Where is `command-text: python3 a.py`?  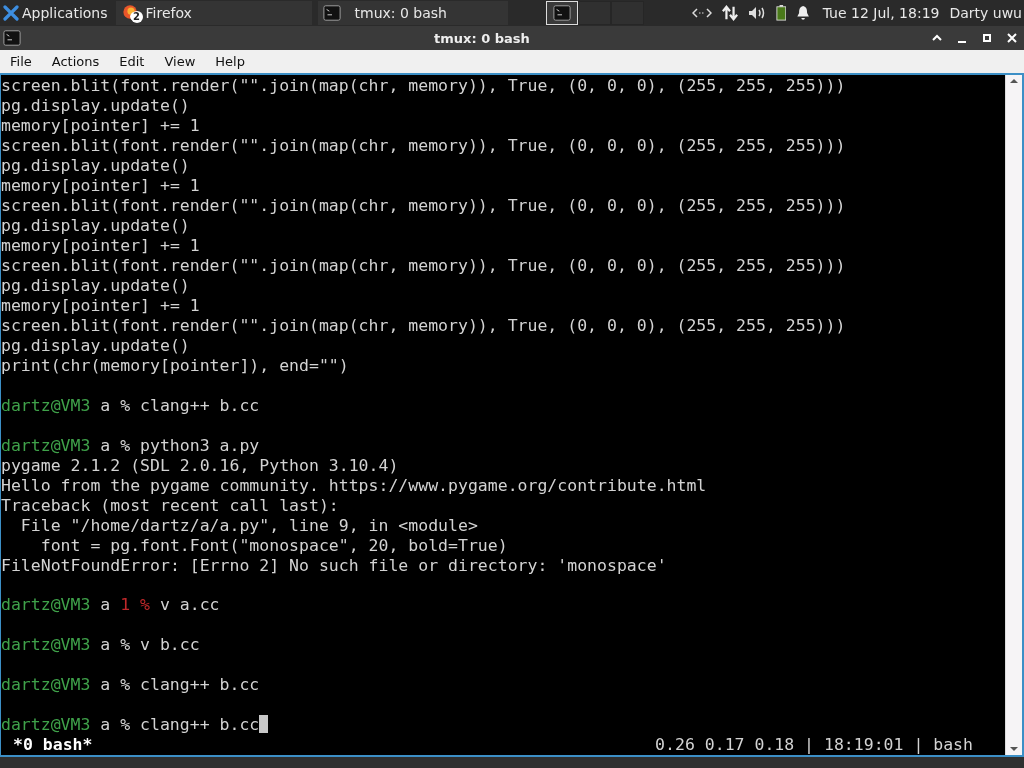 command-text: python3 a.py is located at coordinates (200, 445).